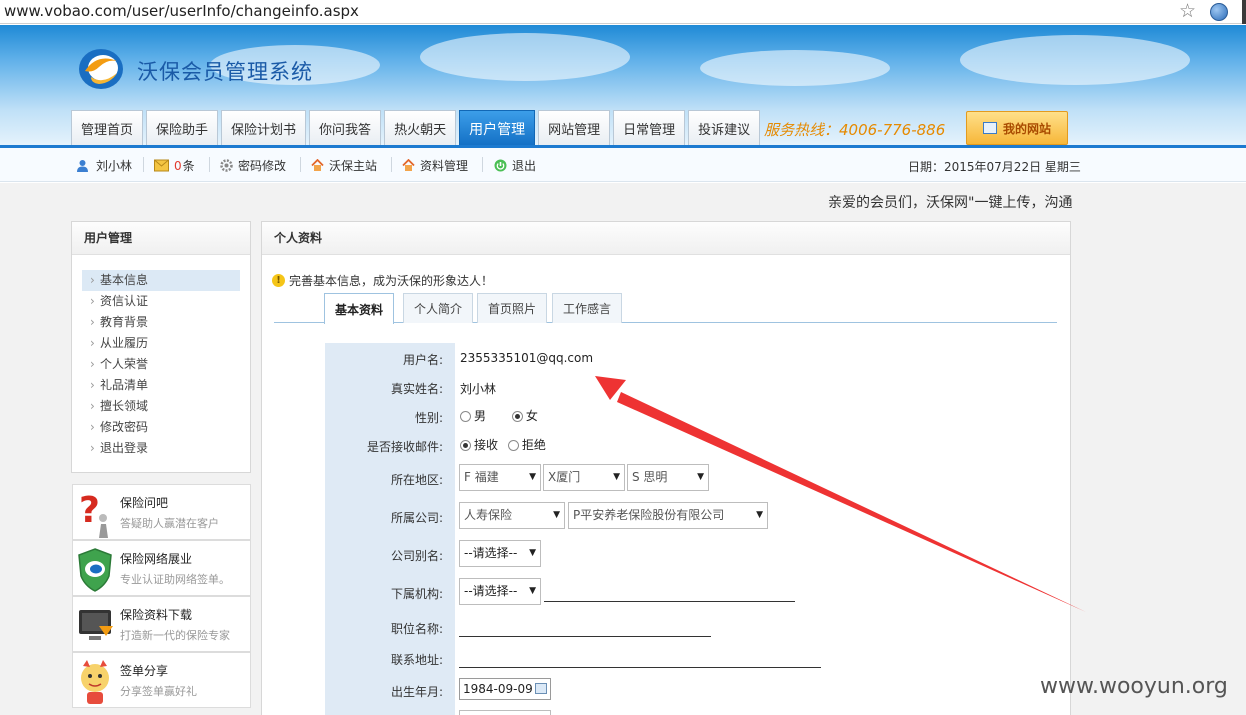  Describe the element at coordinates (95, 570) in the screenshot. I see `shield-icon` at that location.